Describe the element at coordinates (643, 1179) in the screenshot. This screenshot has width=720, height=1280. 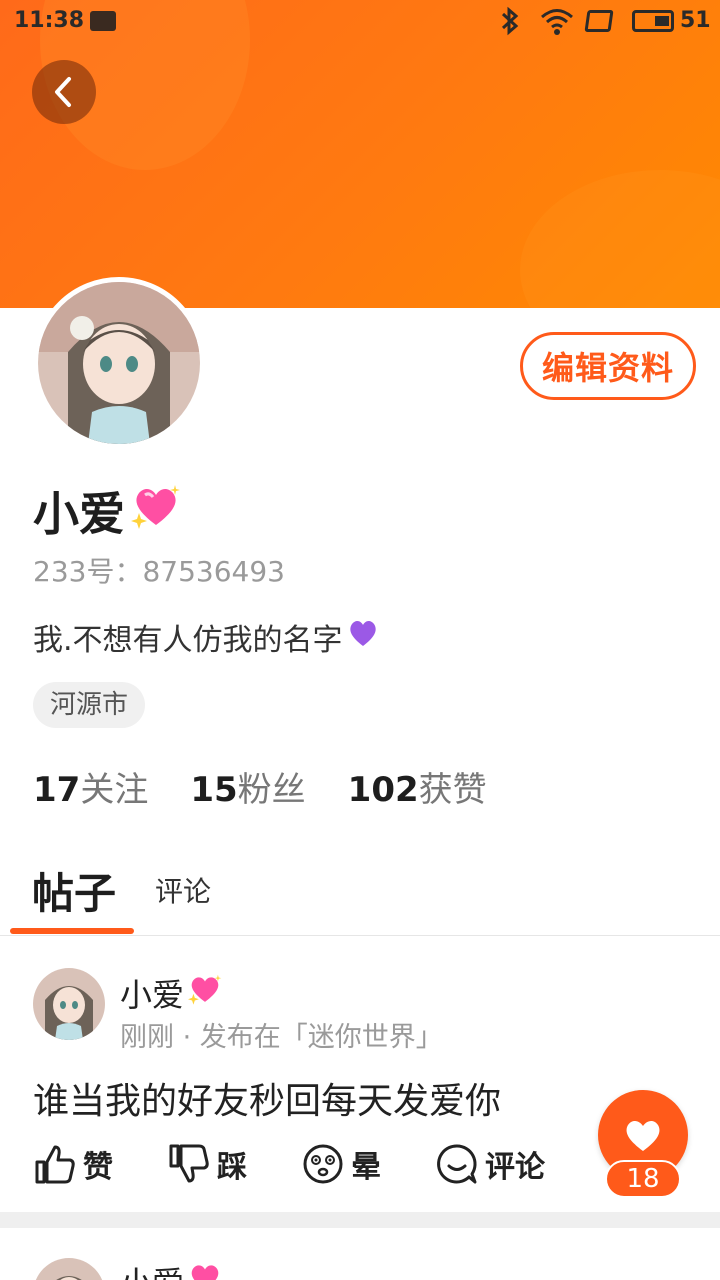
I see `like-count: 18` at that location.